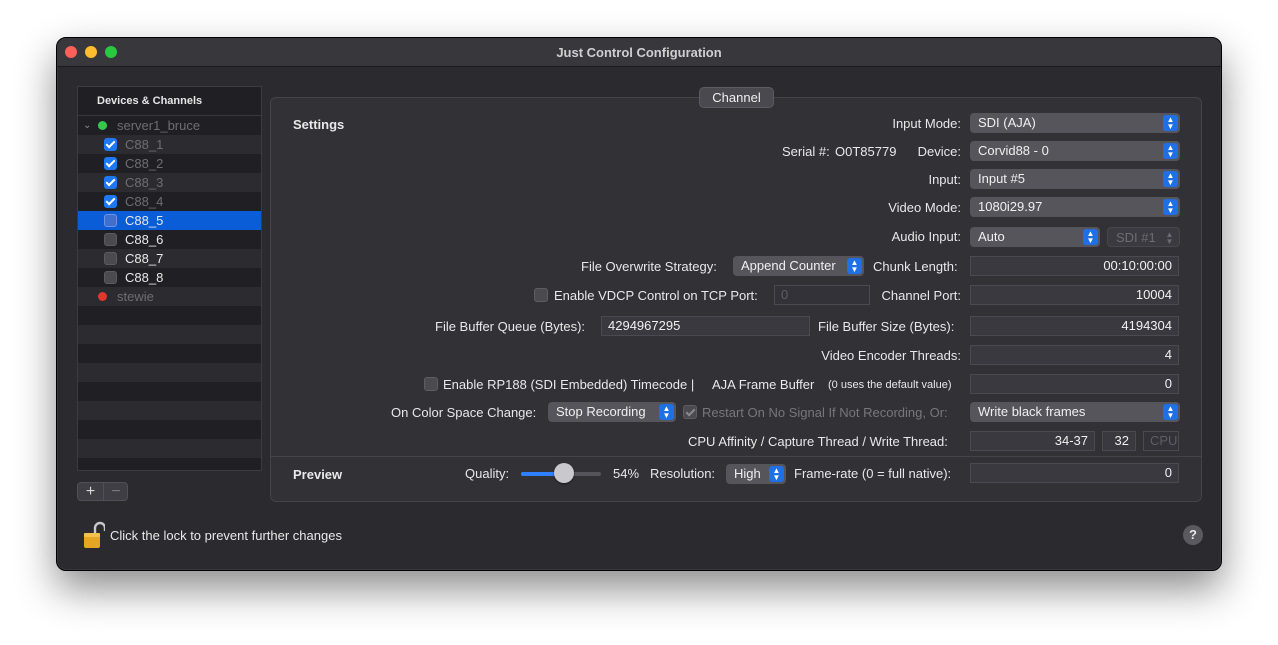  Describe the element at coordinates (169, 258) in the screenshot. I see `sidebar-item-c88-7: C88_7` at that location.